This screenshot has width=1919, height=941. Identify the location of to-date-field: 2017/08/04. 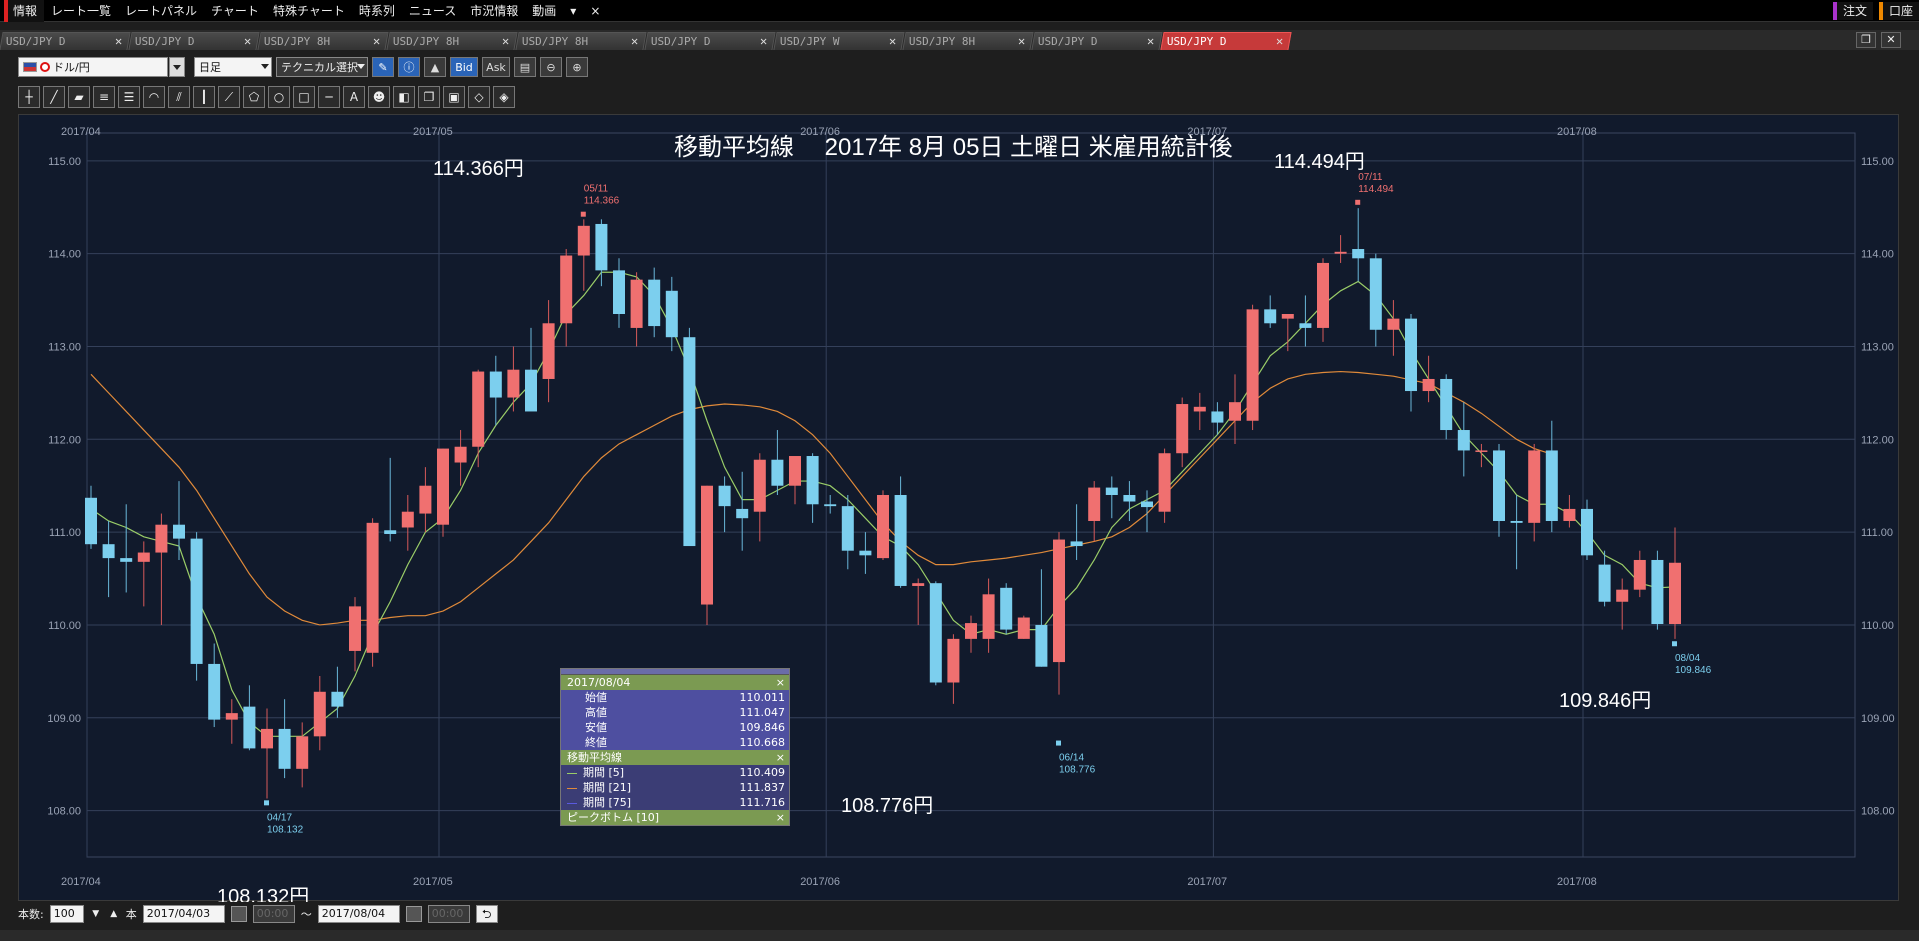
(358, 914).